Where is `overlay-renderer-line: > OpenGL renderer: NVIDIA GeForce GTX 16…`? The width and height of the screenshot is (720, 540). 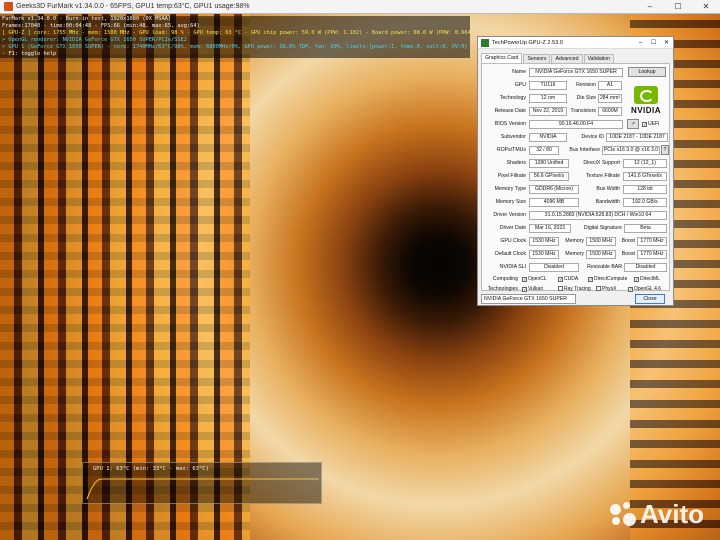
overlay-renderer-line: > OpenGL renderer: NVIDIA GeForce GTX 16… is located at coordinates (94, 40).